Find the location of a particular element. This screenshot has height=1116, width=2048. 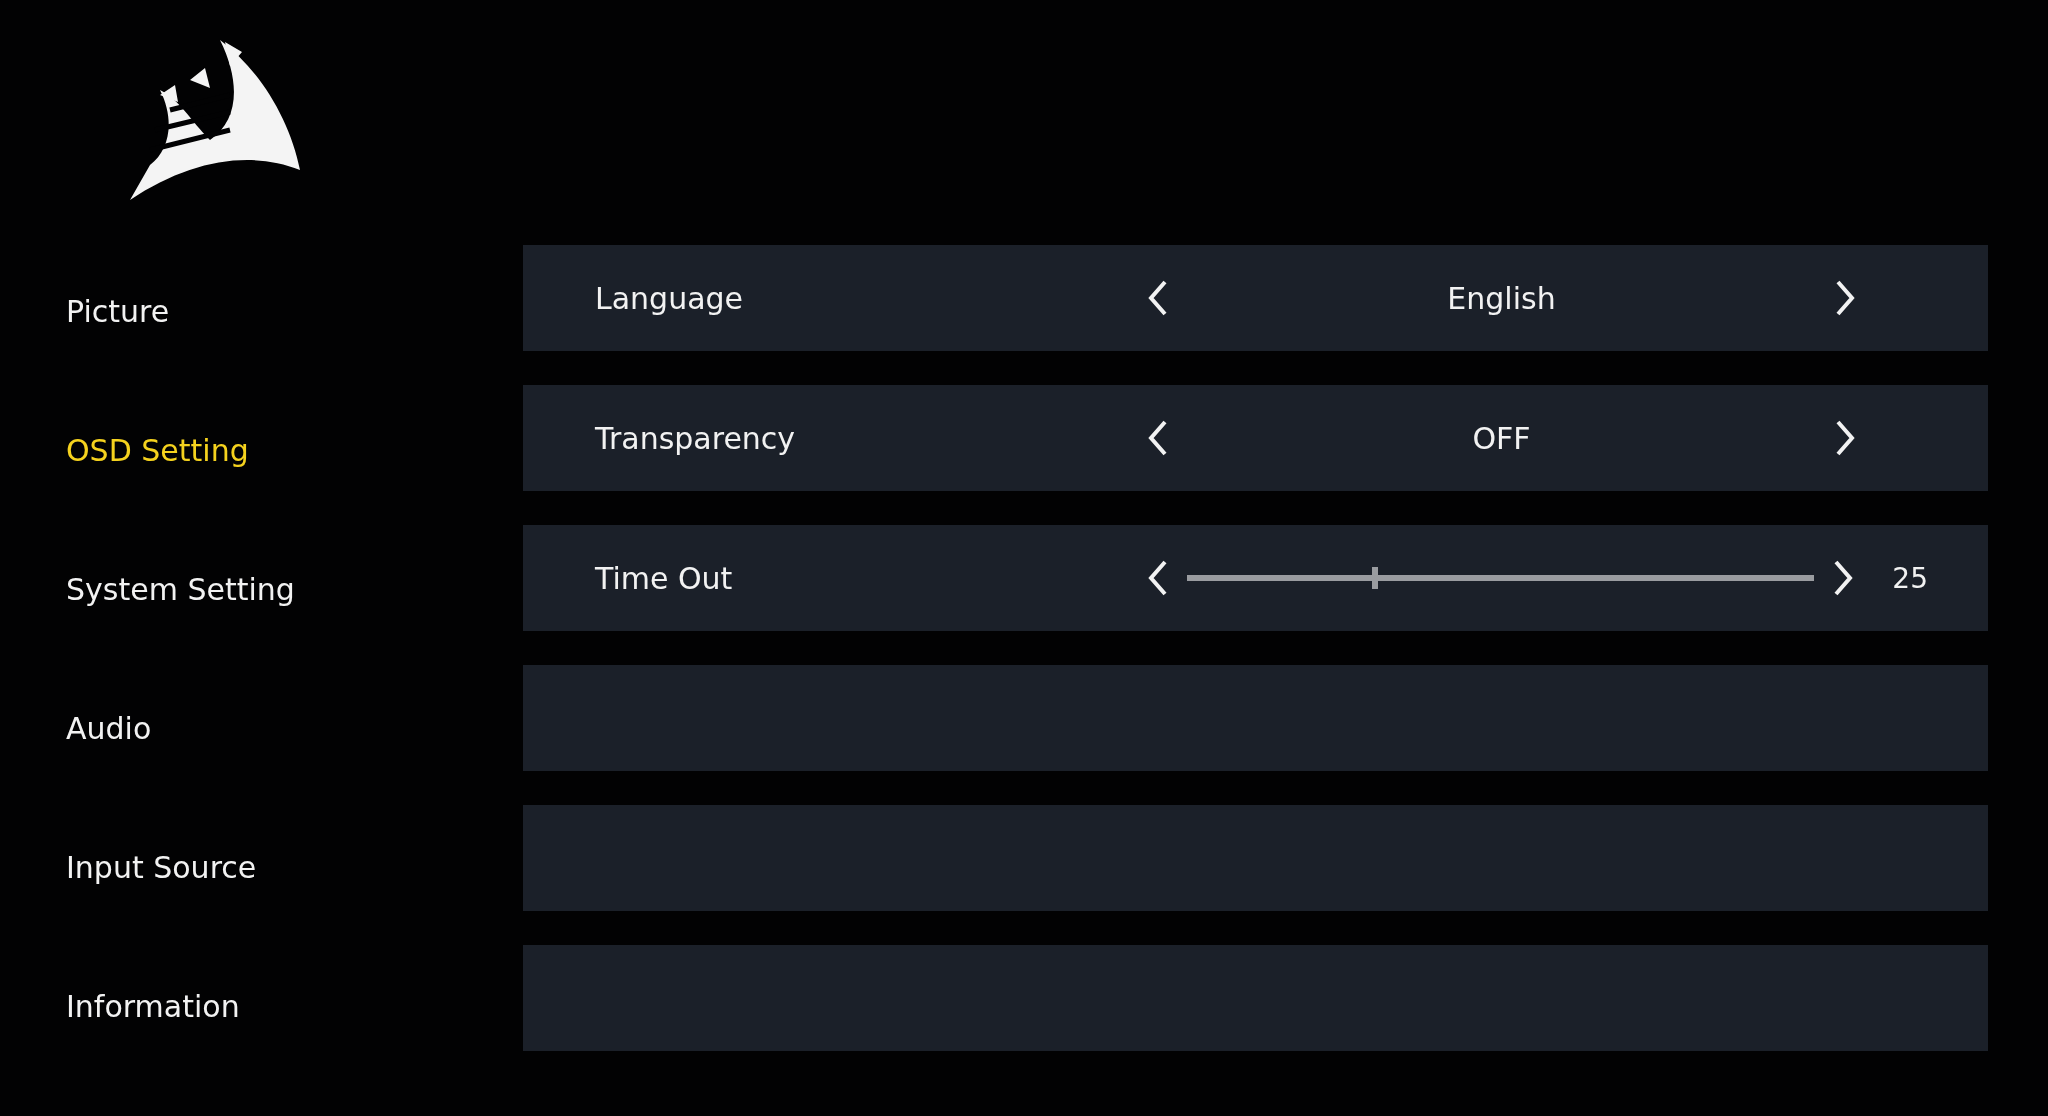

setting-label: Transparency is located at coordinates (696, 438).